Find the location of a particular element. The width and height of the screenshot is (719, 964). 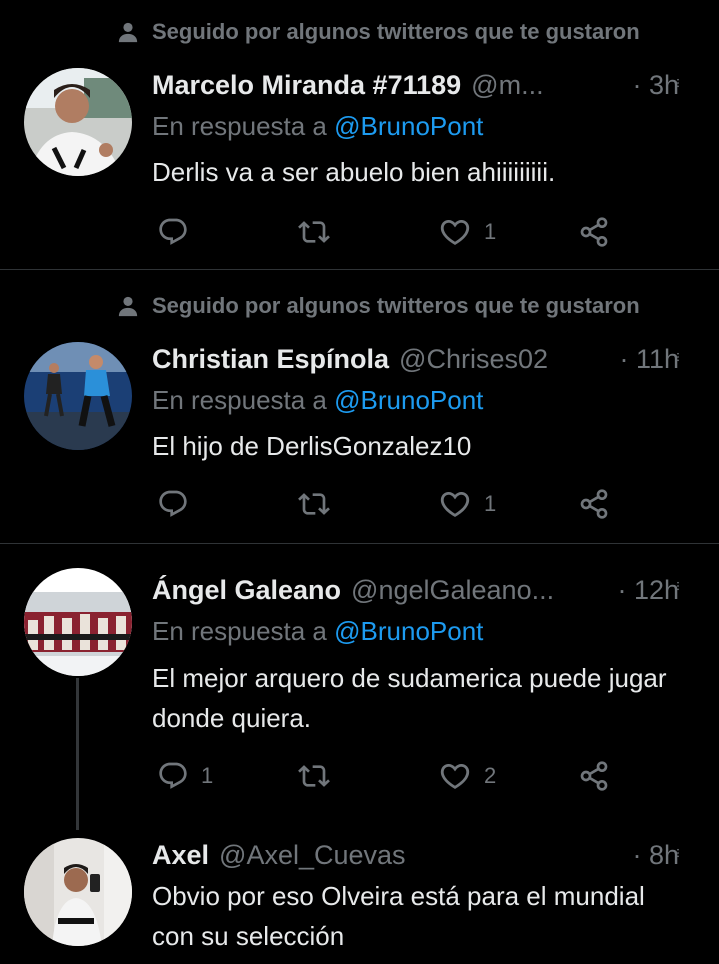

tweet-header: Christian Espínola @Chrises02 · 11h is located at coordinates (415, 359).